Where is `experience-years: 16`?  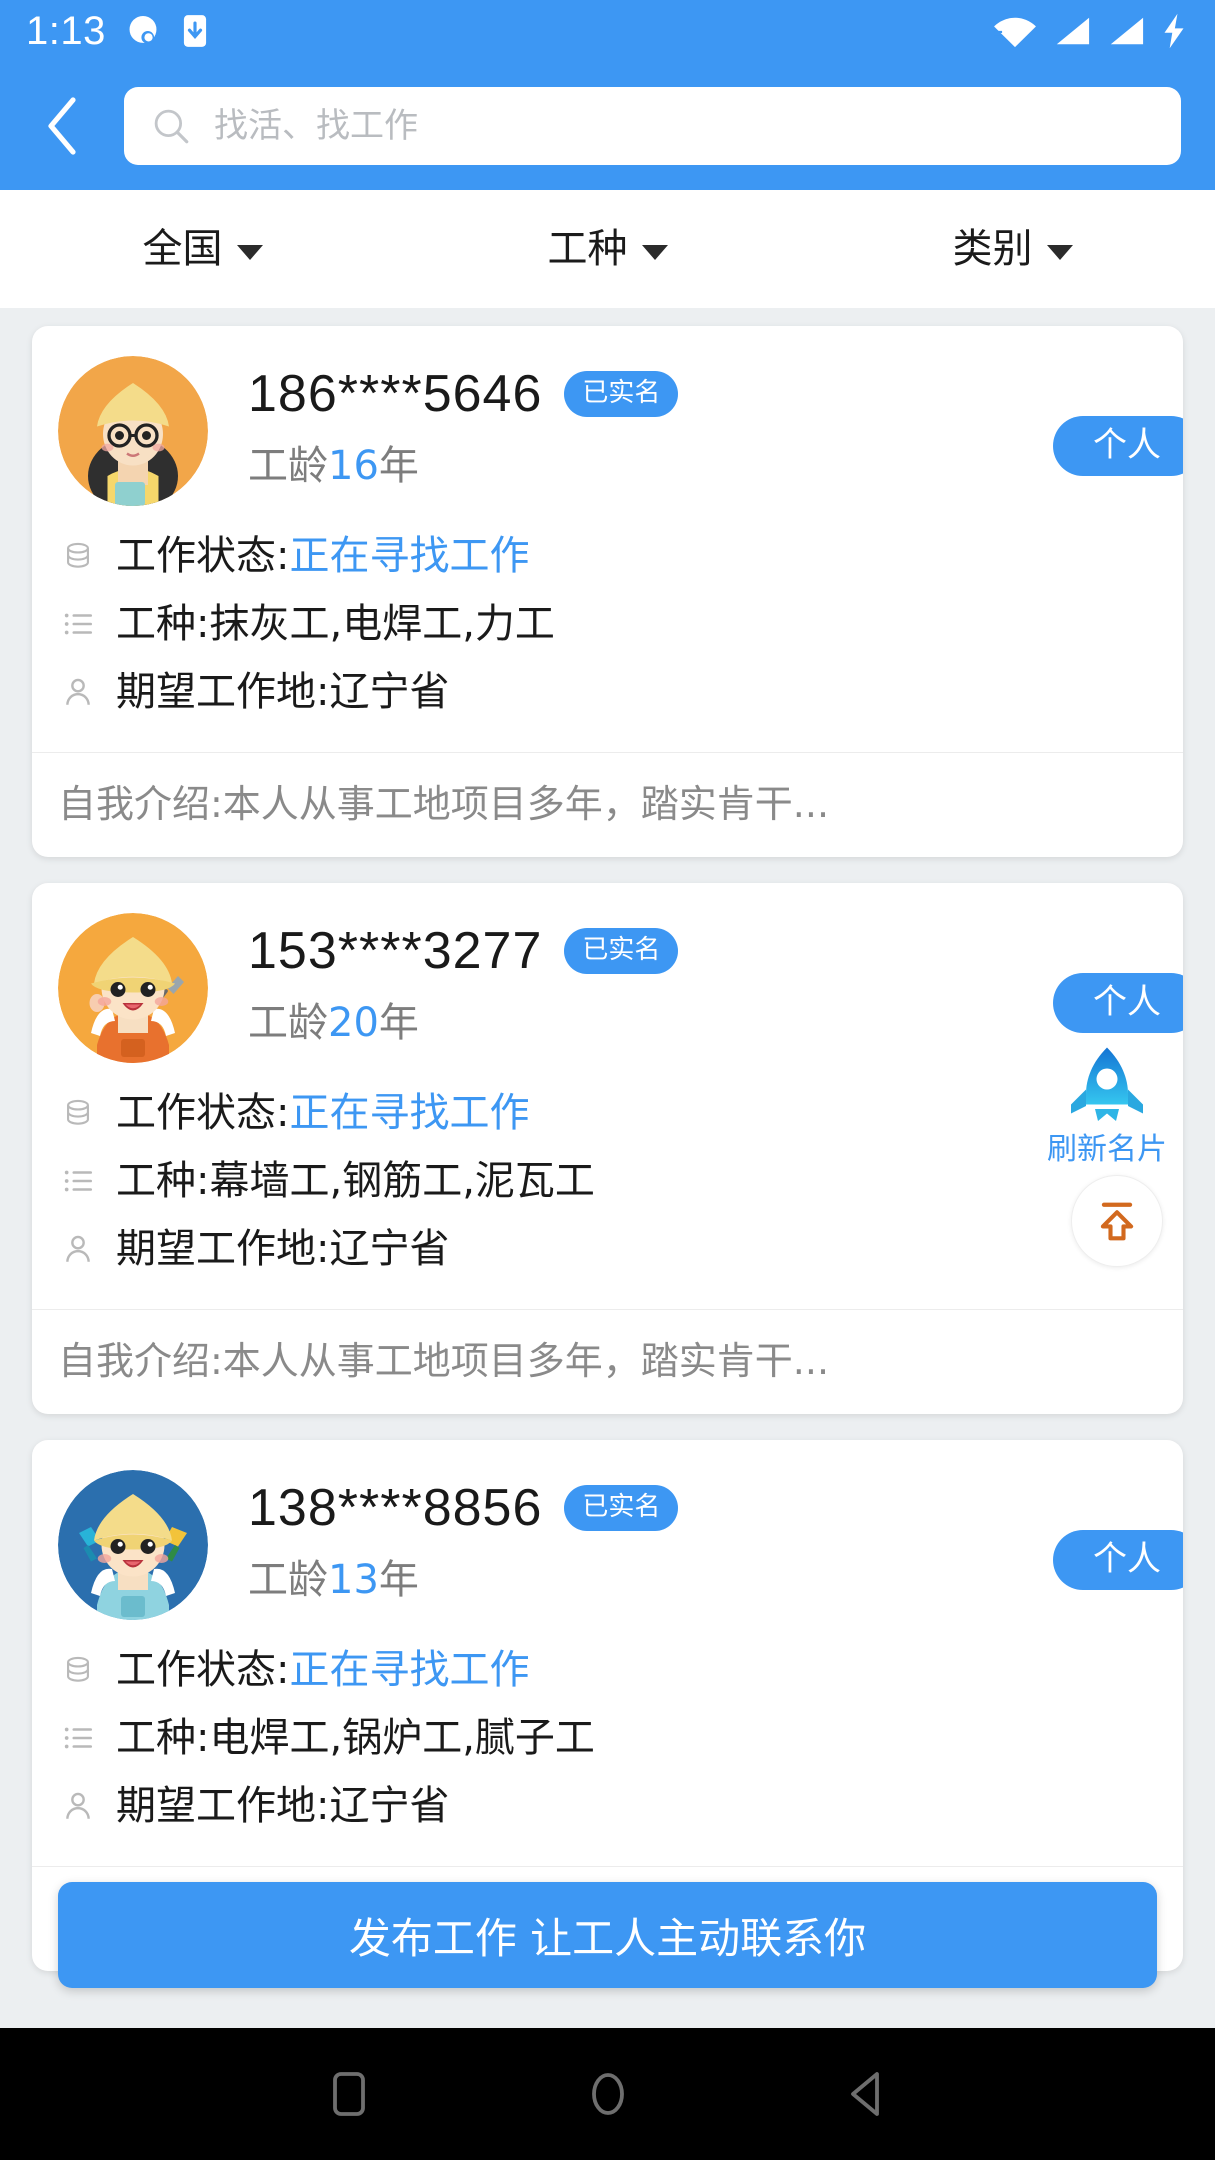 experience-years: 16 is located at coordinates (353, 466).